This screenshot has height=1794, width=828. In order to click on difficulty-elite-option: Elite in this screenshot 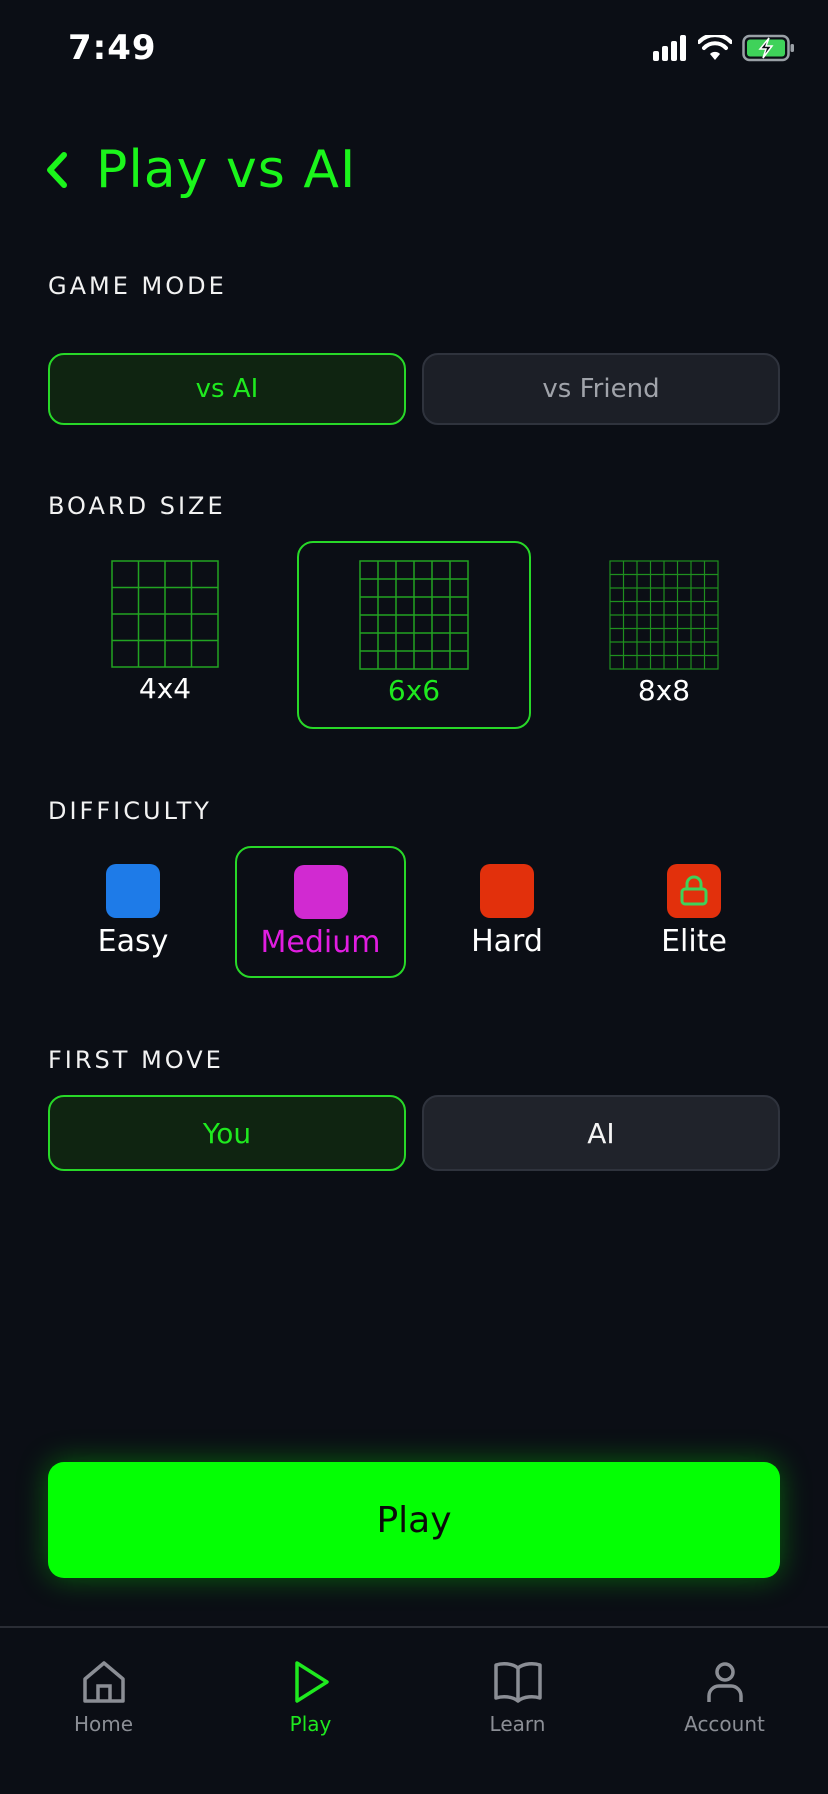, I will do `click(694, 914)`.